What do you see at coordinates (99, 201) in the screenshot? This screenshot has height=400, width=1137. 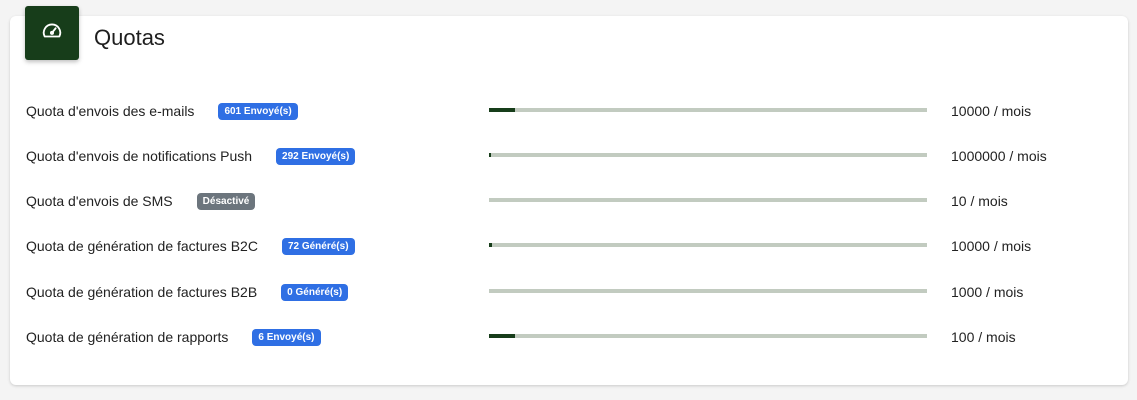 I see `quota-label: Quota d'envois de SMS` at bounding box center [99, 201].